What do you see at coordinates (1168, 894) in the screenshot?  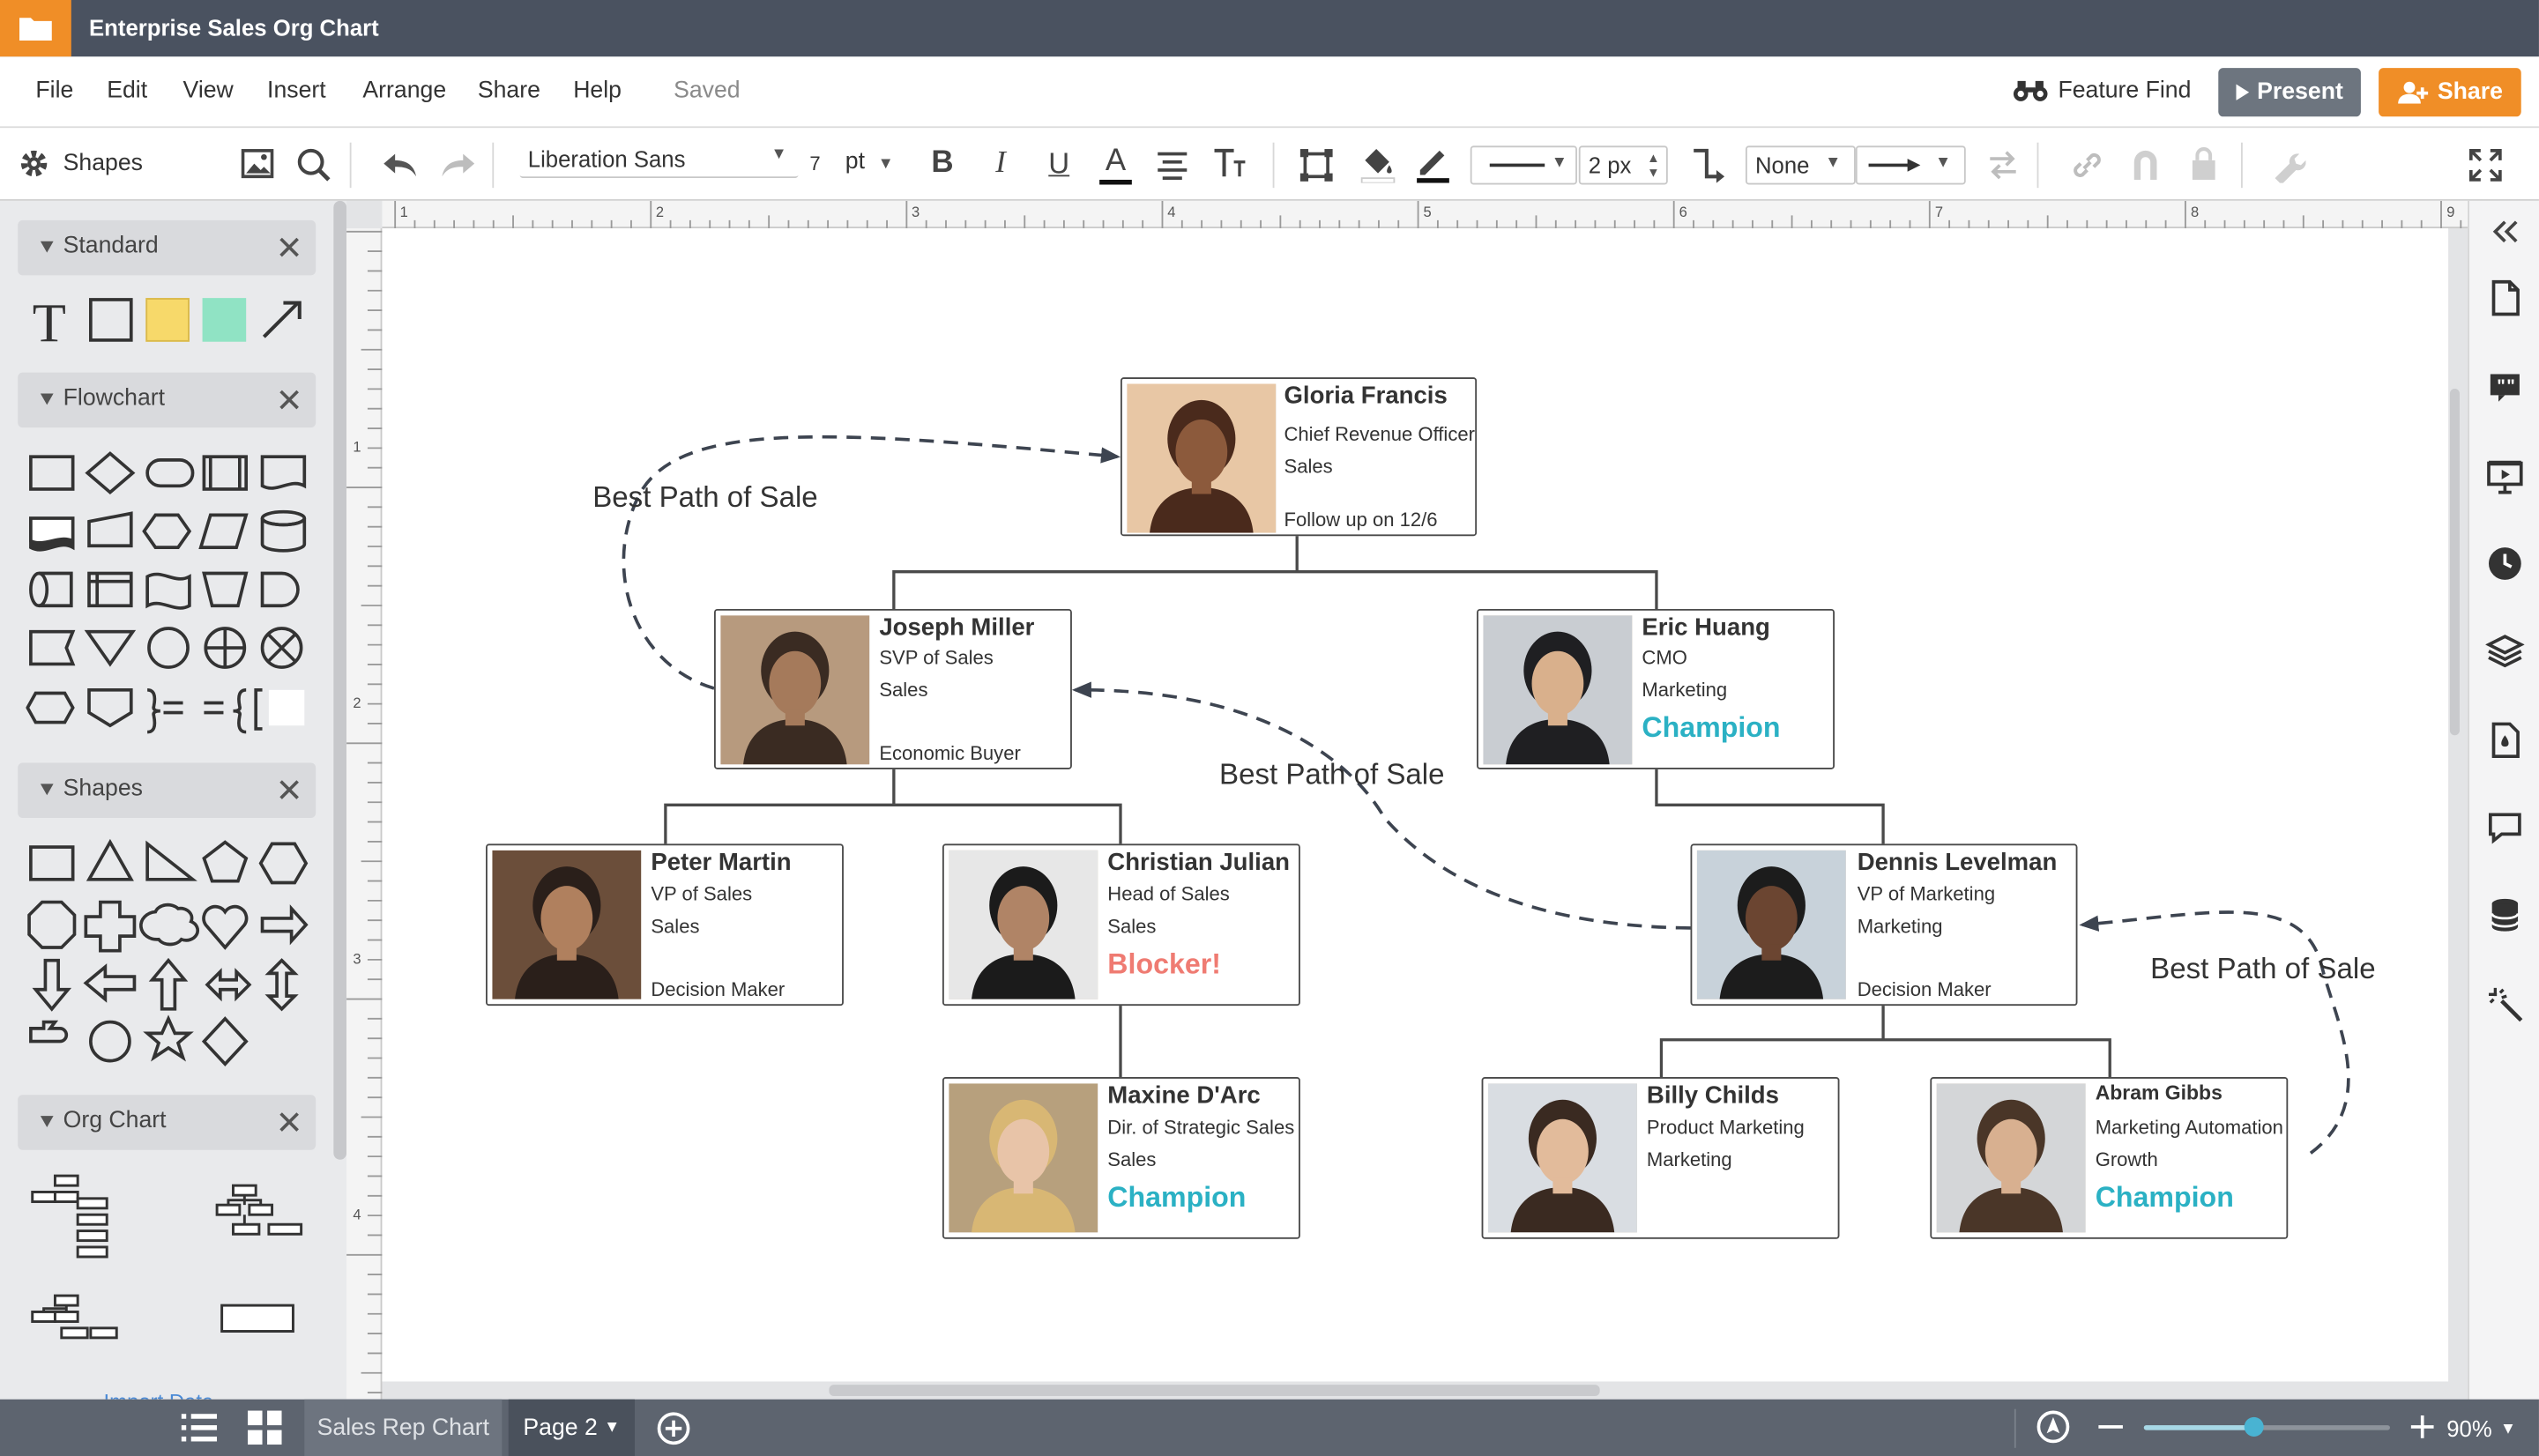 I see `card-title: Head of Sales` at bounding box center [1168, 894].